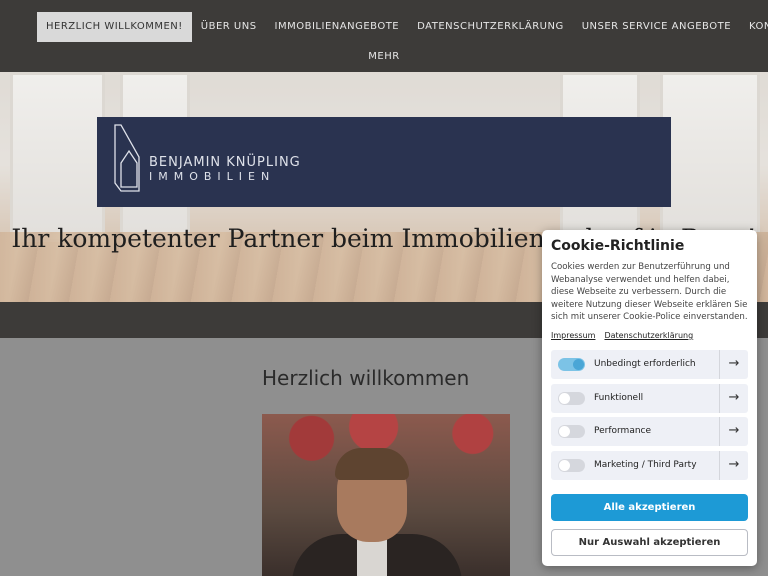 This screenshot has height=576, width=768. What do you see at coordinates (645, 465) in the screenshot?
I see `category-label: Marketing / Third Party` at bounding box center [645, 465].